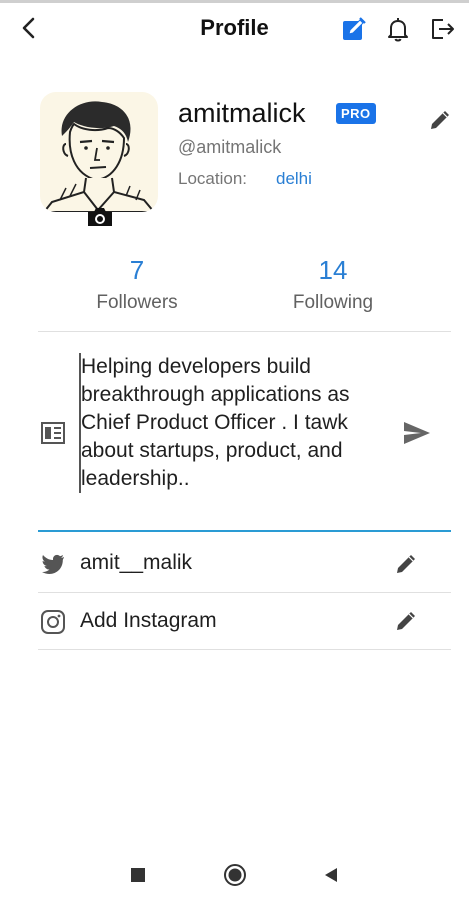 This screenshot has height=900, width=469. I want to click on edit-profile-button, so click(440, 120).